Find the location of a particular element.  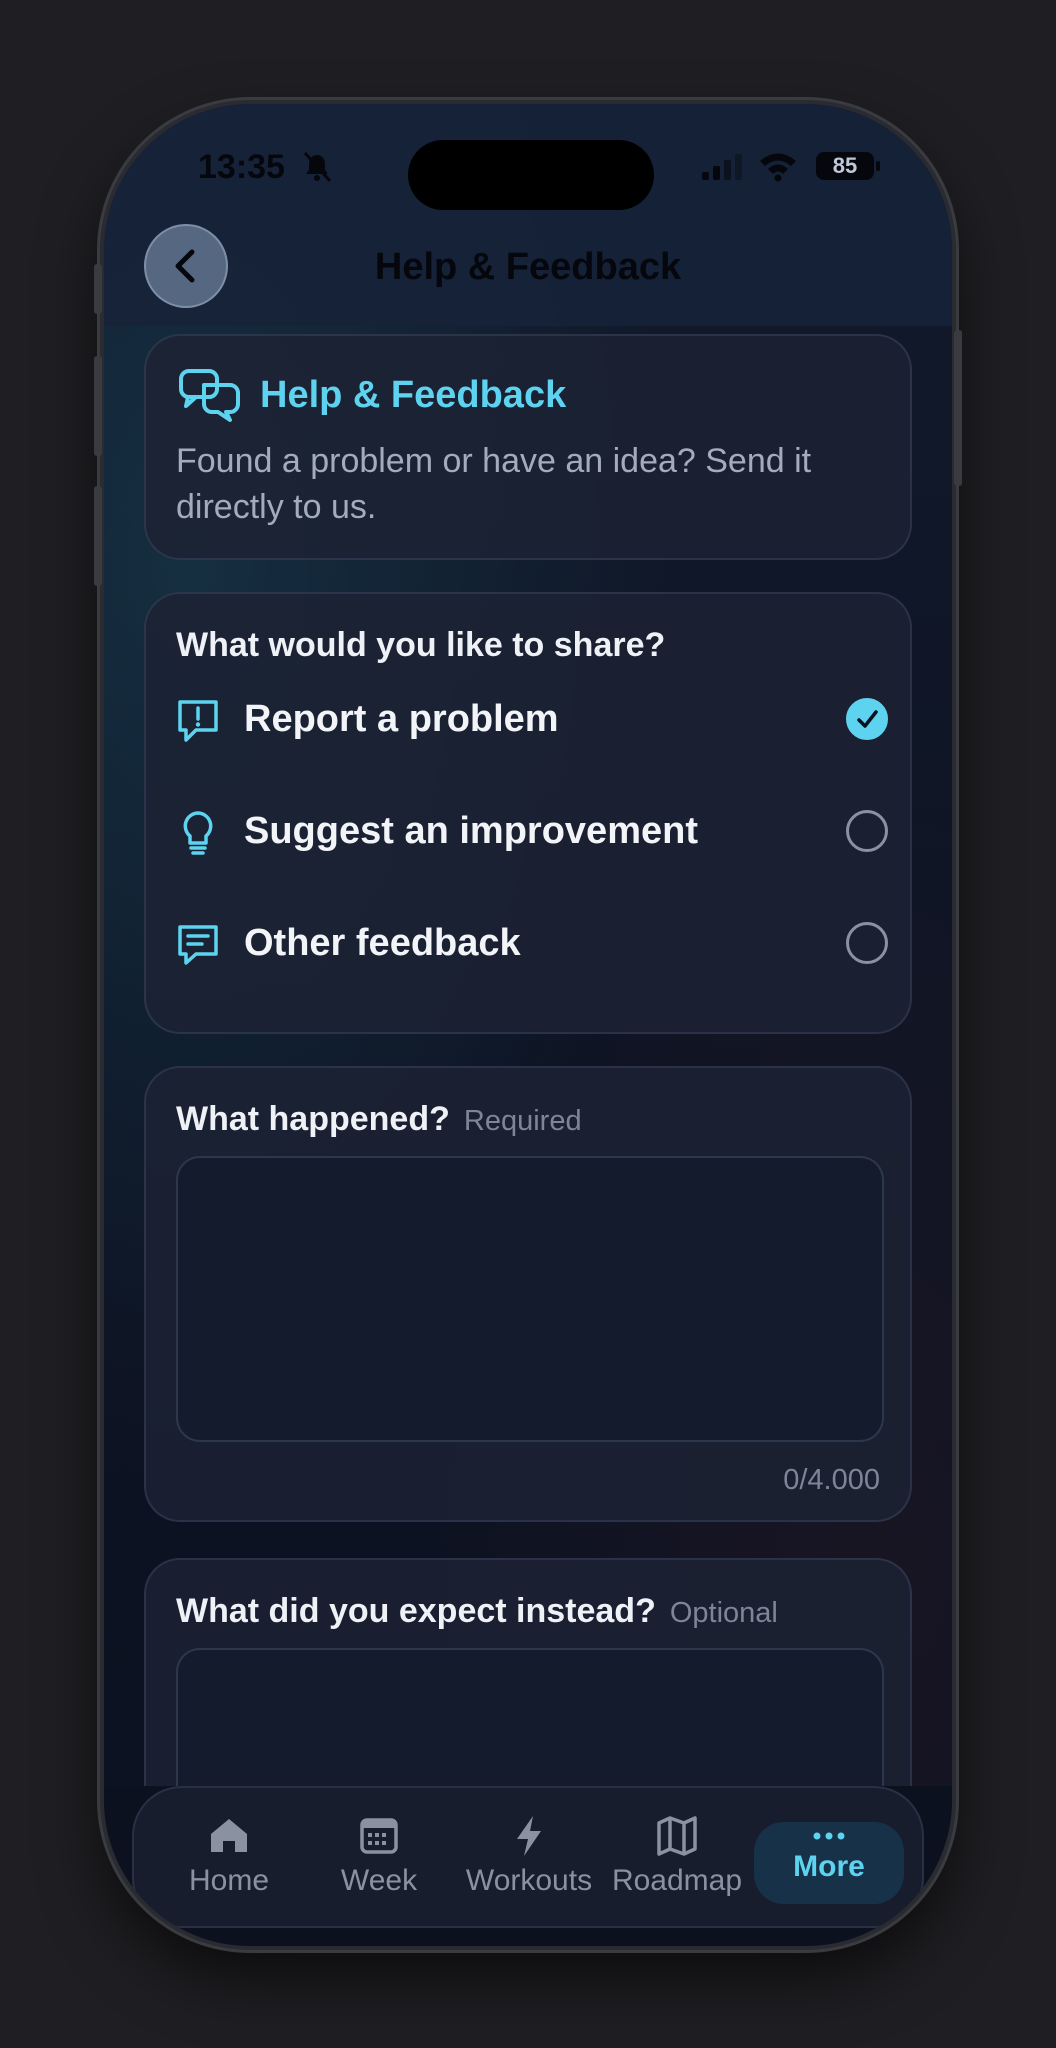

option-other-feedback: Other feedback is located at coordinates (532, 944).